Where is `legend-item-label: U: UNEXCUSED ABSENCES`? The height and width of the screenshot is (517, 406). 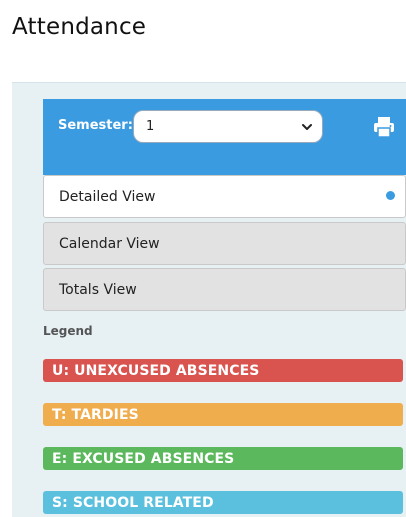 legend-item-label: U: UNEXCUSED ABSENCES is located at coordinates (156, 370).